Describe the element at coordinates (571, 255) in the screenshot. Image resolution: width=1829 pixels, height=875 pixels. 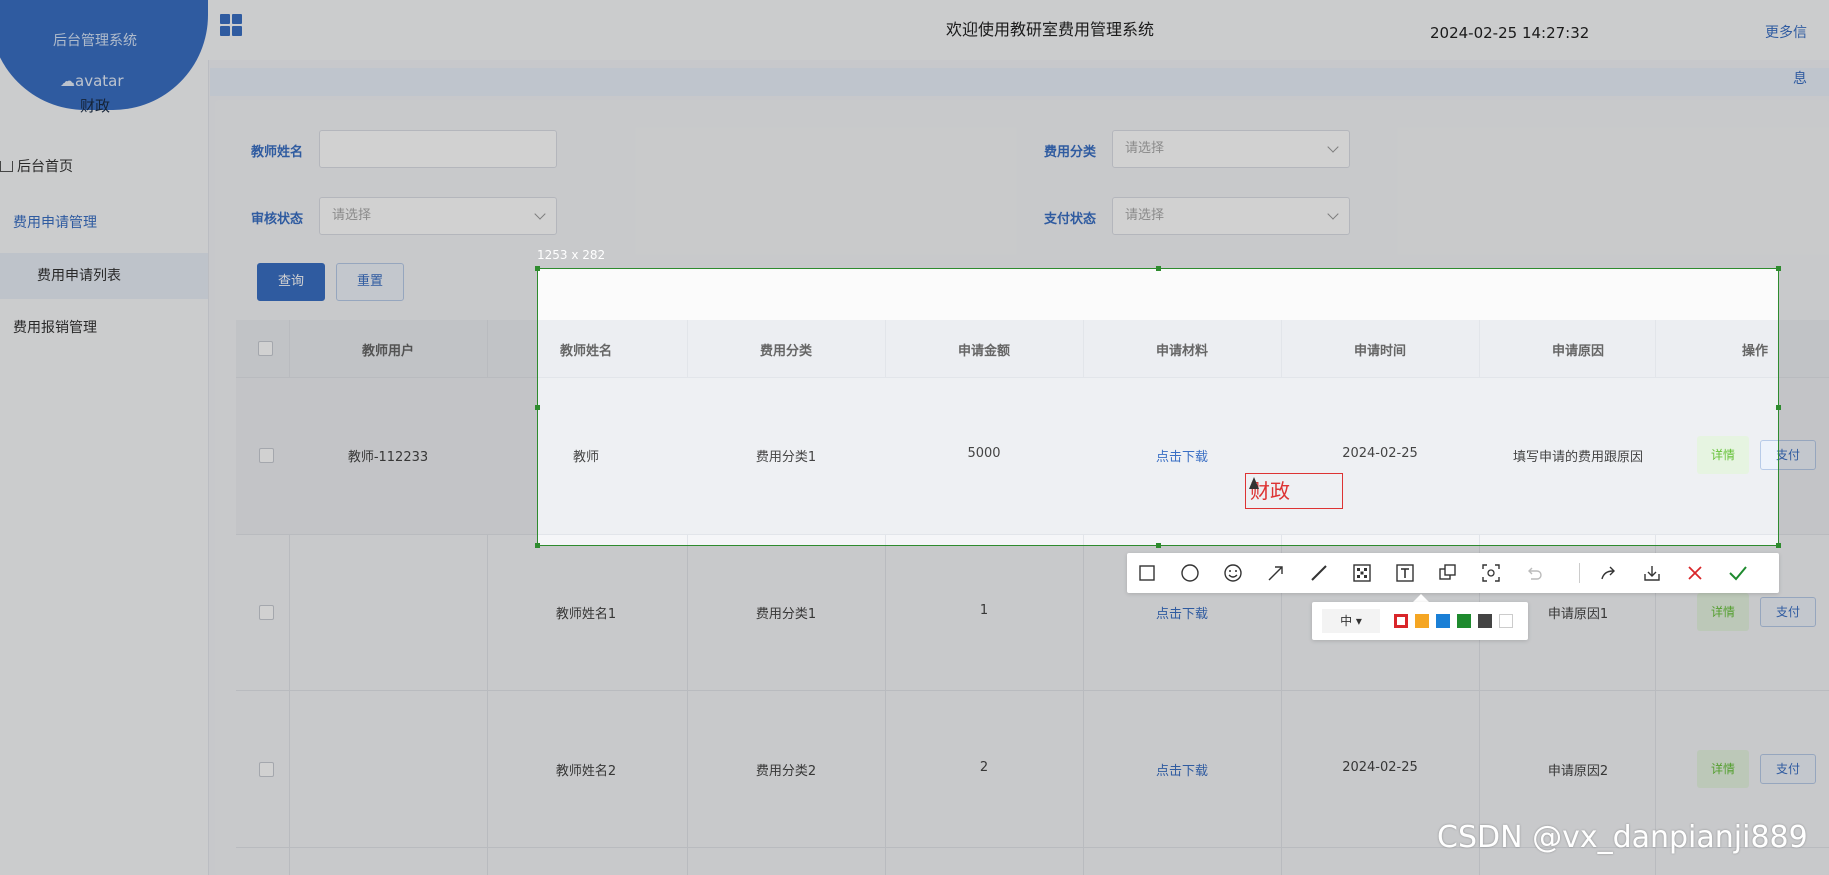
I see `capture-size-label: 1253 x 282` at that location.